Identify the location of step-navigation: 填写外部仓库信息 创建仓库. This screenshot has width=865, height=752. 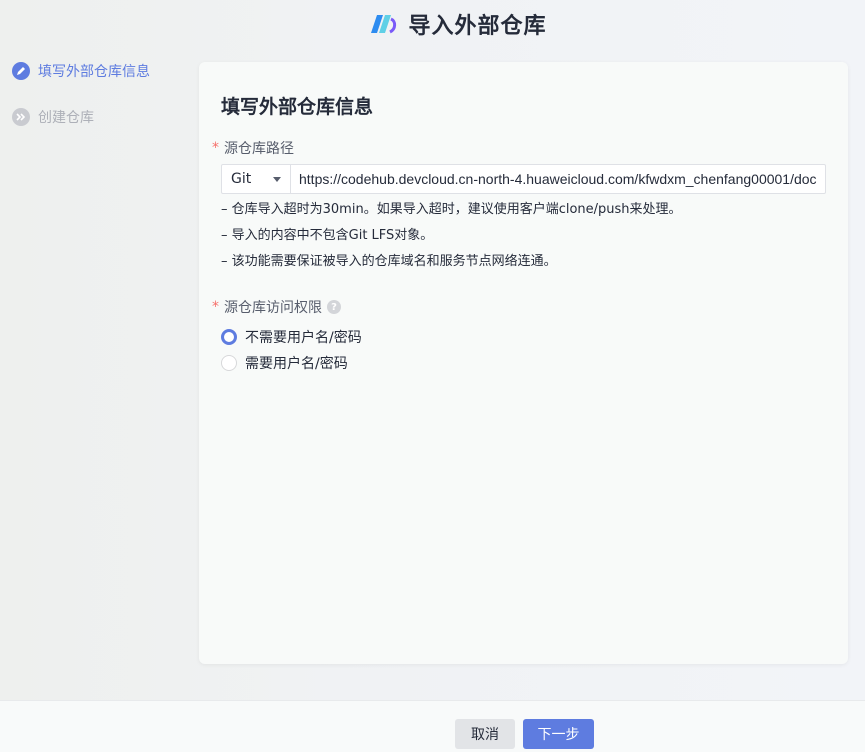
(81, 106).